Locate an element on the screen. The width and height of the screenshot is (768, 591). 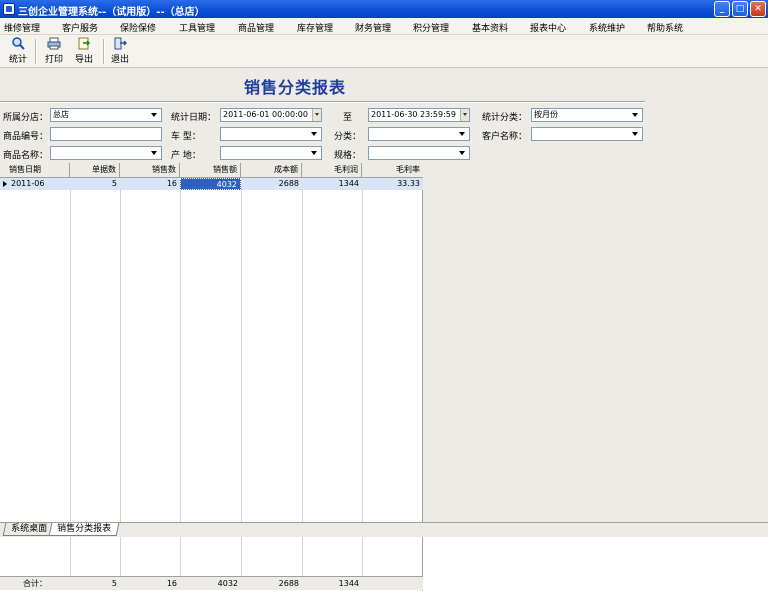
footer-total-label: 合计： is located at coordinates (35, 583).